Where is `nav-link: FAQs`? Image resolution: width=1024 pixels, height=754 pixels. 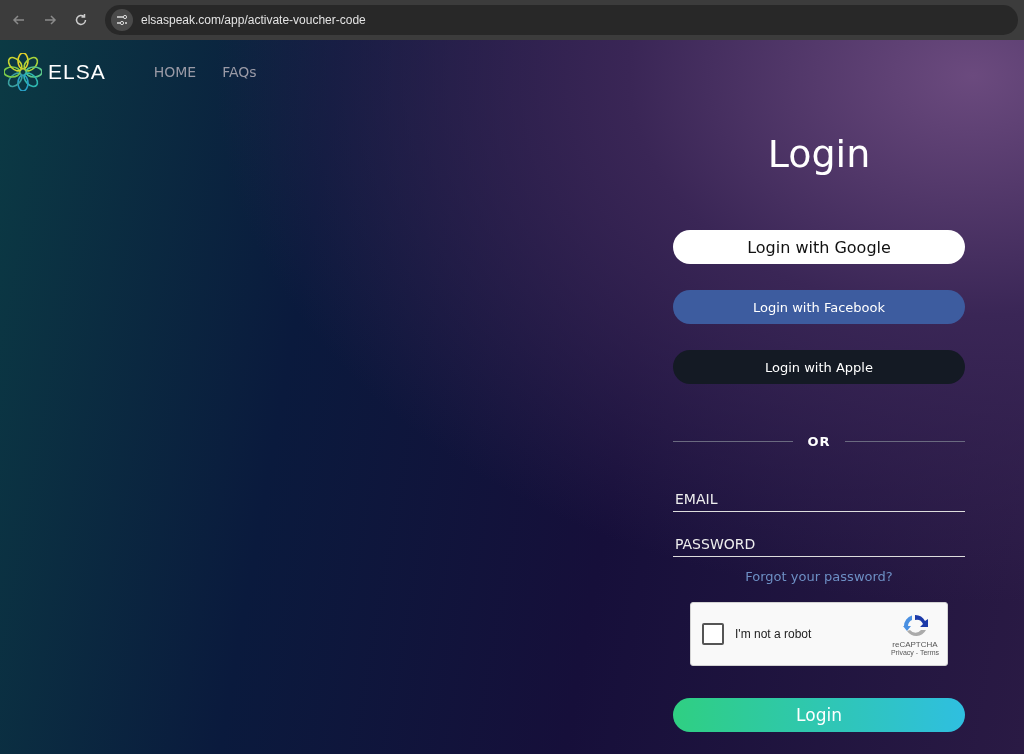 nav-link: FAQs is located at coordinates (239, 72).